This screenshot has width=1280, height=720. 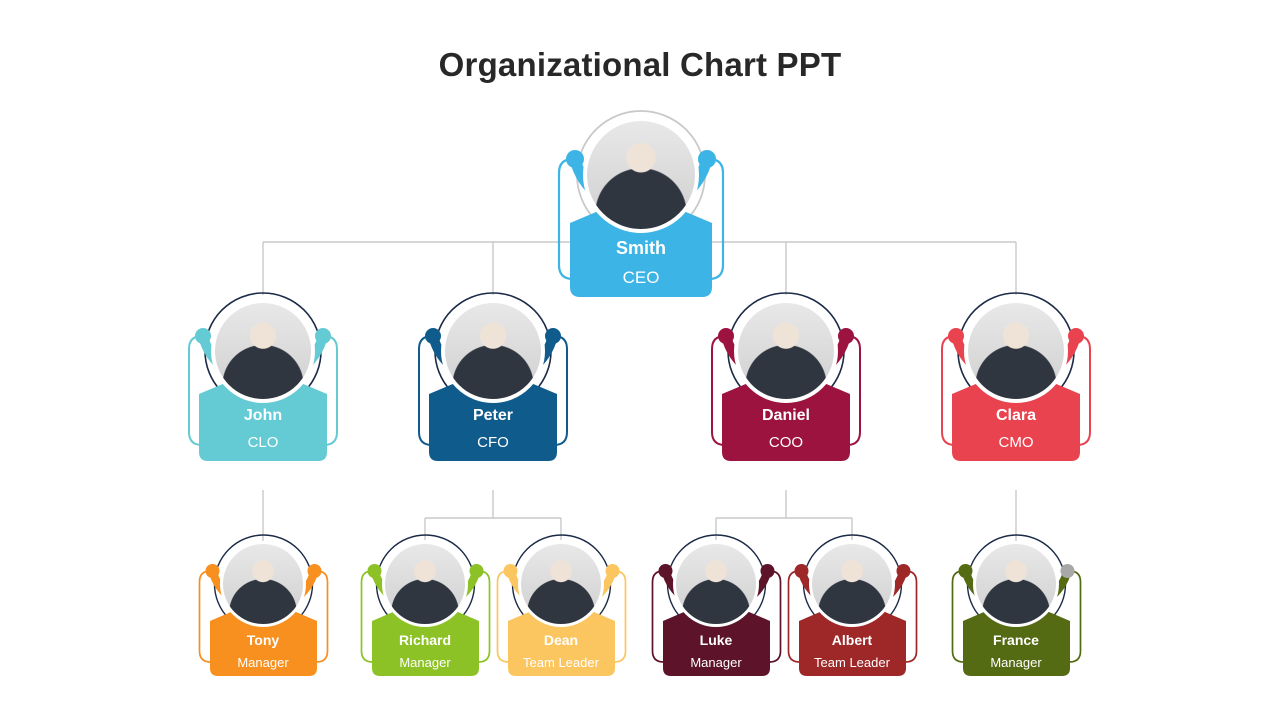 What do you see at coordinates (852, 584) in the screenshot?
I see `avatar-albert` at bounding box center [852, 584].